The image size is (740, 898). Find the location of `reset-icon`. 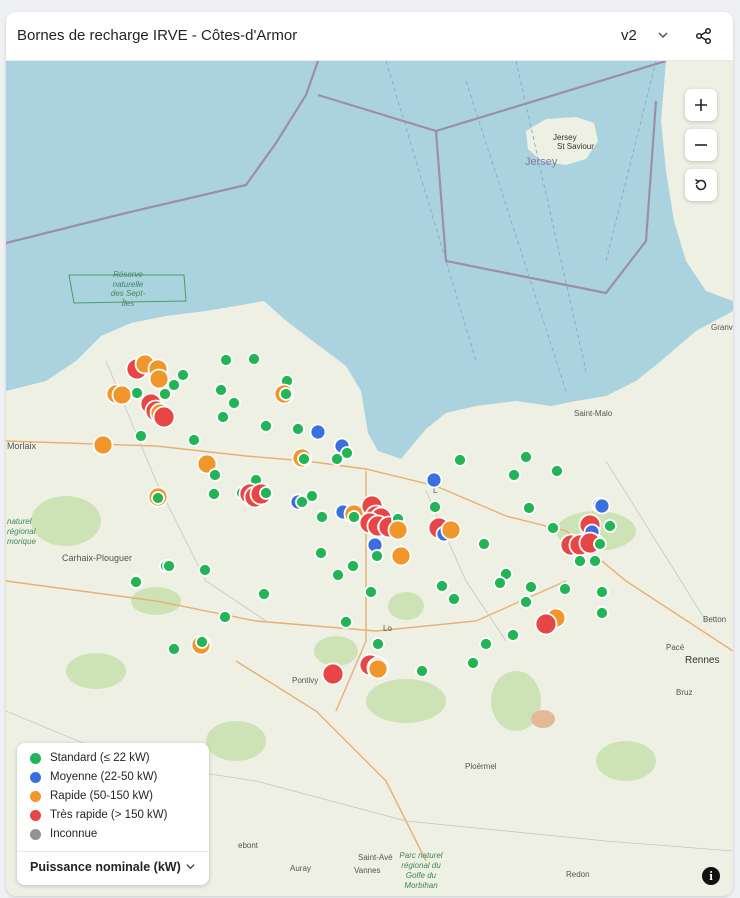

reset-icon is located at coordinates (701, 184).